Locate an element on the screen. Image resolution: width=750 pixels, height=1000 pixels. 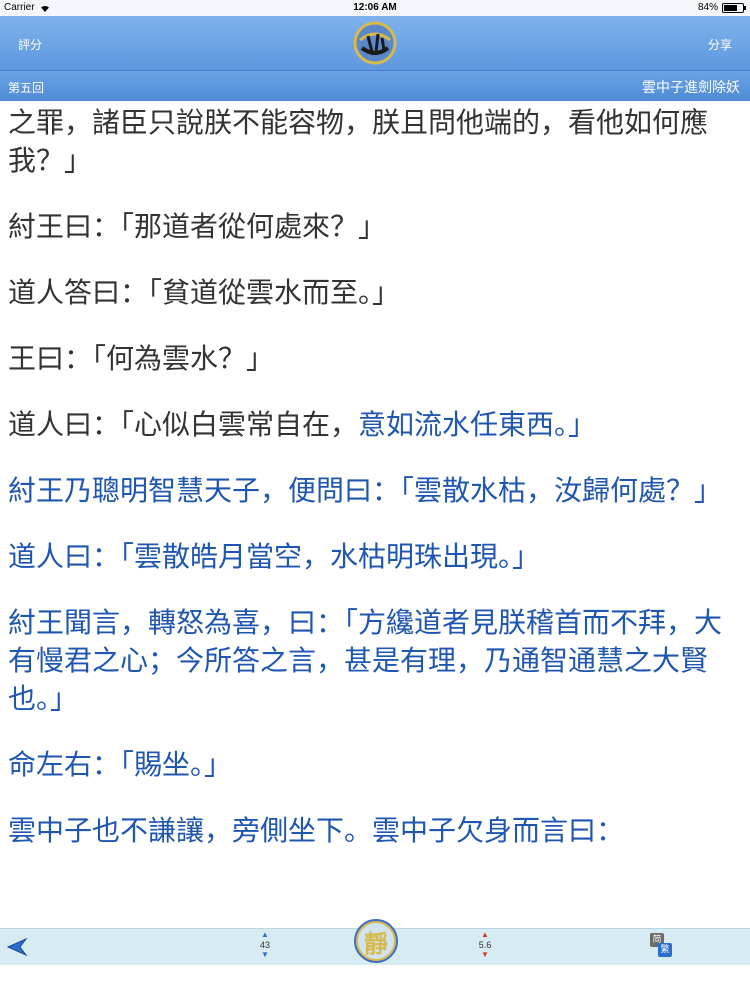
nav-bar: 評分 分享 is located at coordinates (375, 43).